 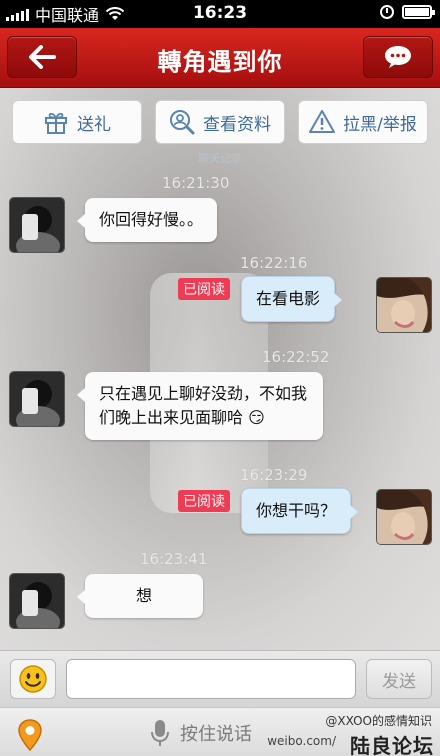 I want to click on chat-menu-button, so click(x=398, y=57).